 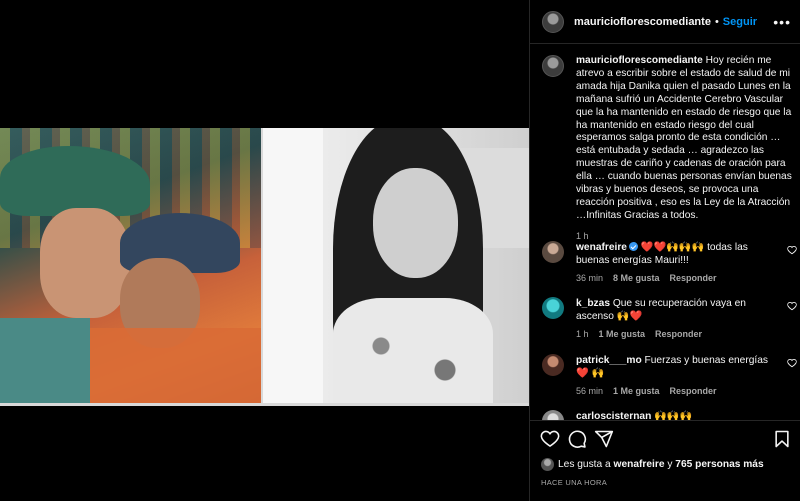 What do you see at coordinates (547, 464) in the screenshot?
I see `liker-avatar` at bounding box center [547, 464].